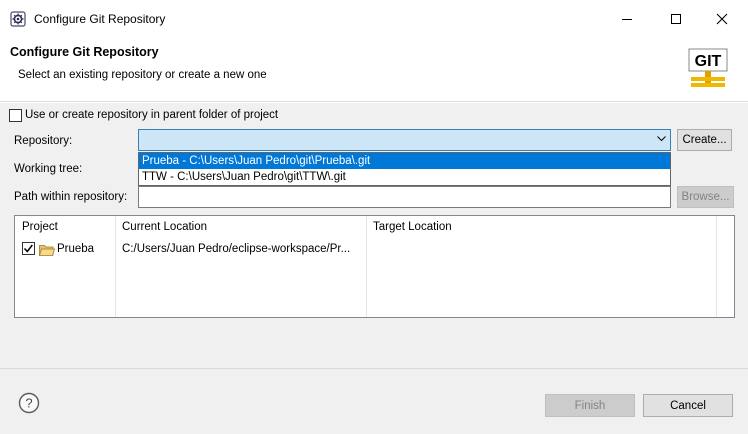 The image size is (748, 434). I want to click on repository-option-ttw: TTW - C:\Users\Juan Pedro\git\TTW\.git, so click(404, 177).